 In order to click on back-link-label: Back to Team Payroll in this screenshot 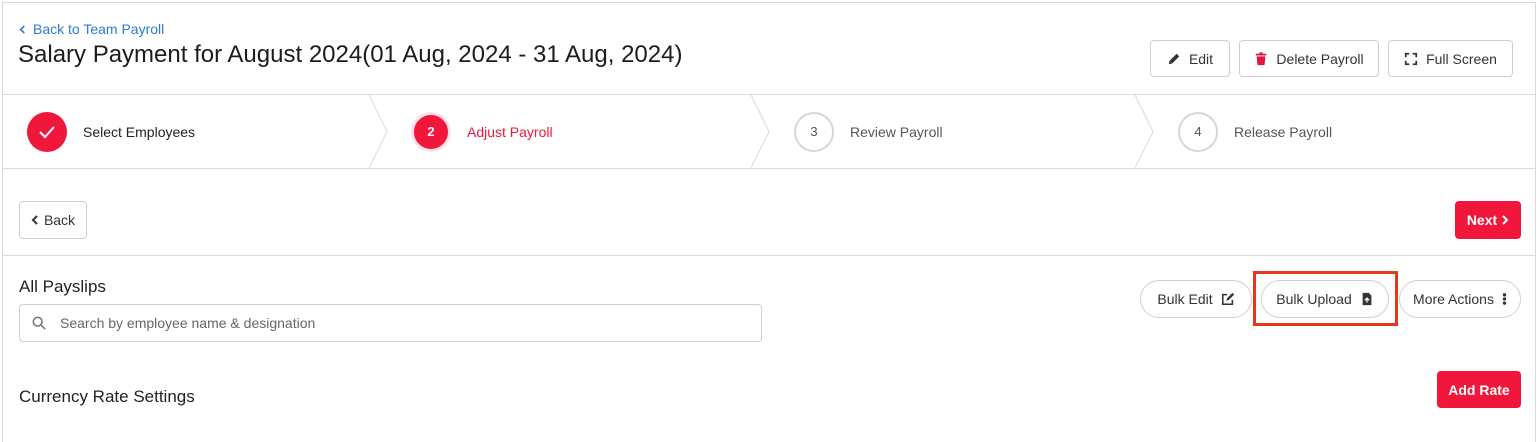, I will do `click(99, 29)`.